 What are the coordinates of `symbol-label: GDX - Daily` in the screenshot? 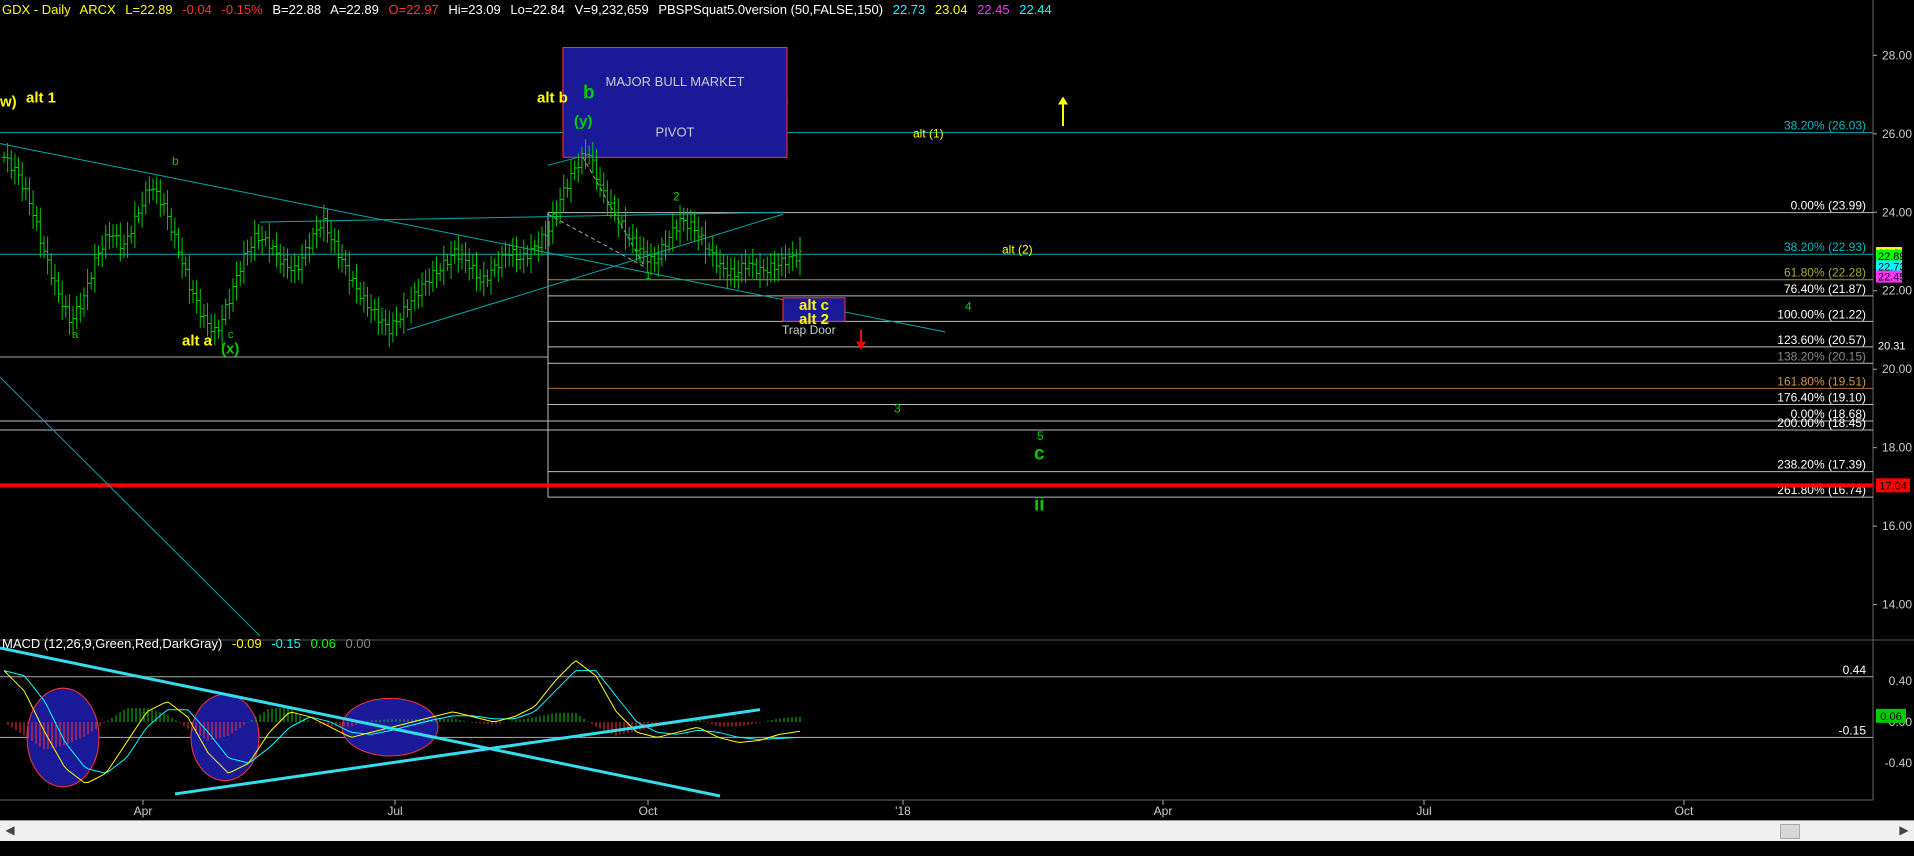 It's located at (36, 9).